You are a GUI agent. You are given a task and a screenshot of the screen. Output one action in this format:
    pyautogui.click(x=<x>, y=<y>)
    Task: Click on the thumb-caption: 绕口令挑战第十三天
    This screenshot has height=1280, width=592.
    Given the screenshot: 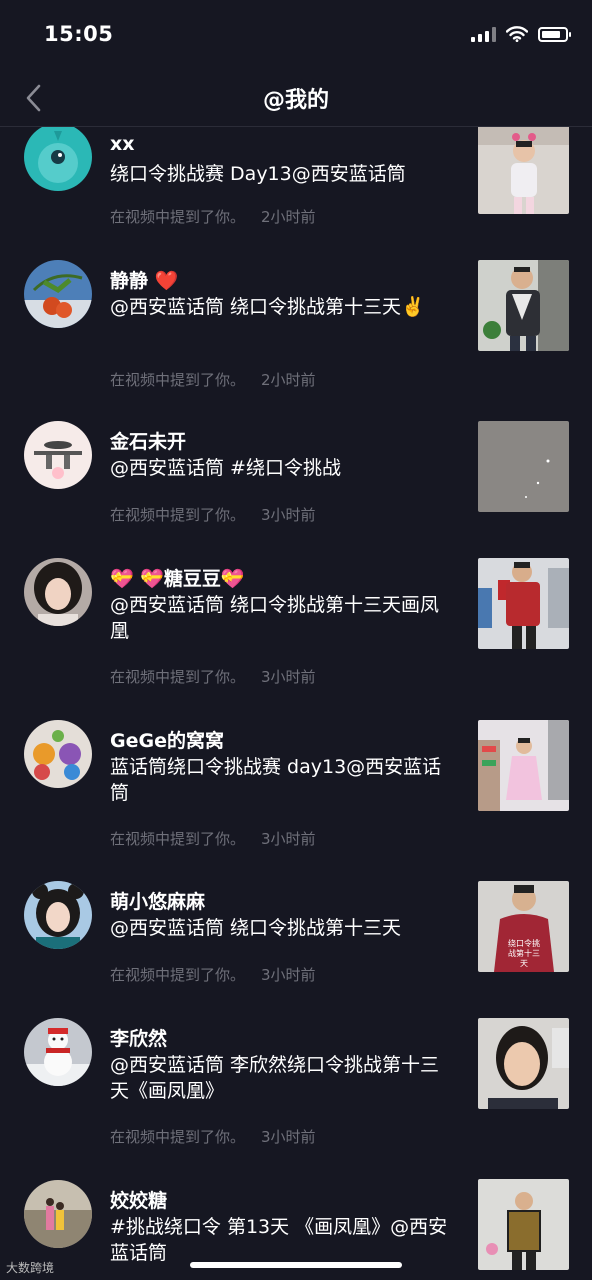 What is the action you would take?
    pyautogui.click(x=524, y=953)
    